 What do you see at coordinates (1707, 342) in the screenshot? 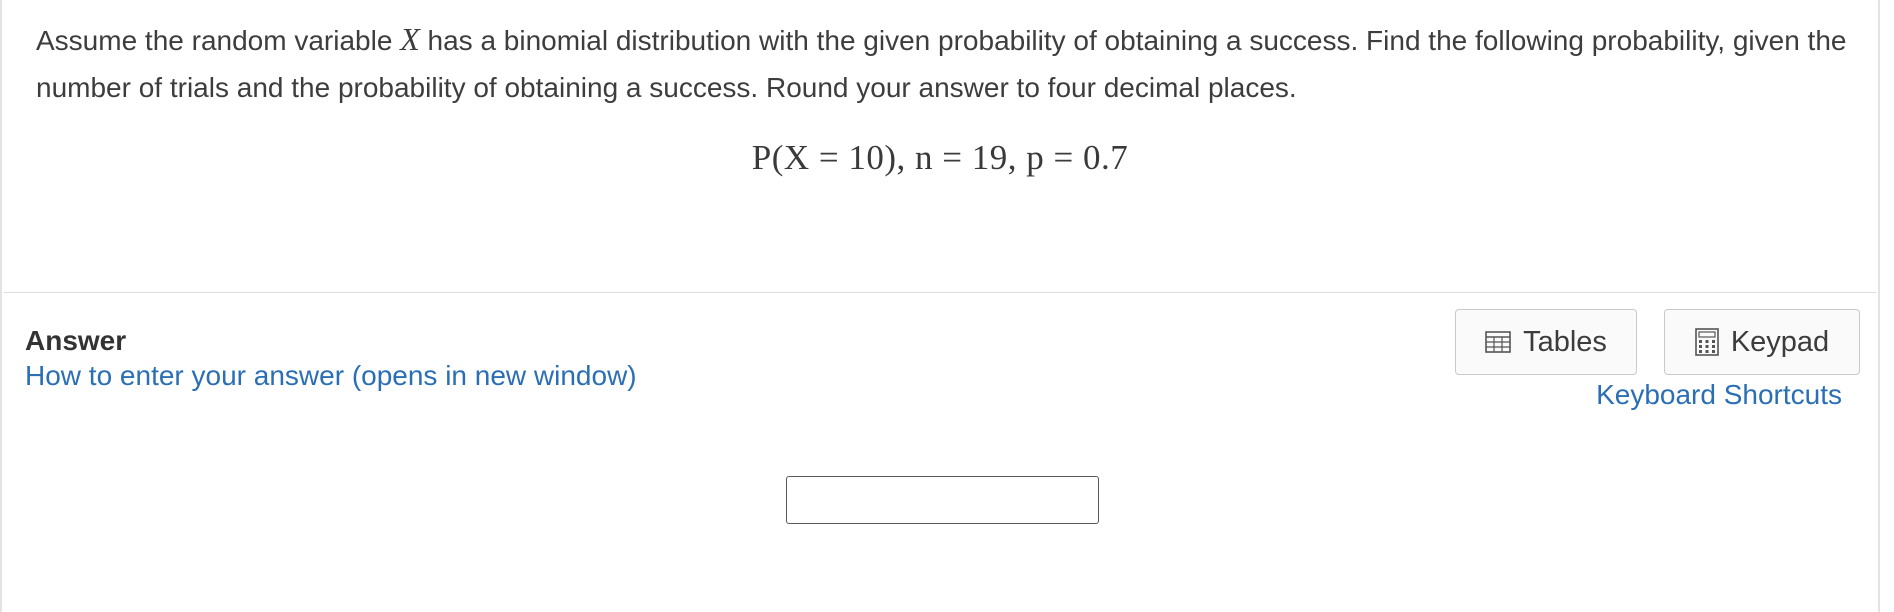
I see `calculator-icon` at bounding box center [1707, 342].